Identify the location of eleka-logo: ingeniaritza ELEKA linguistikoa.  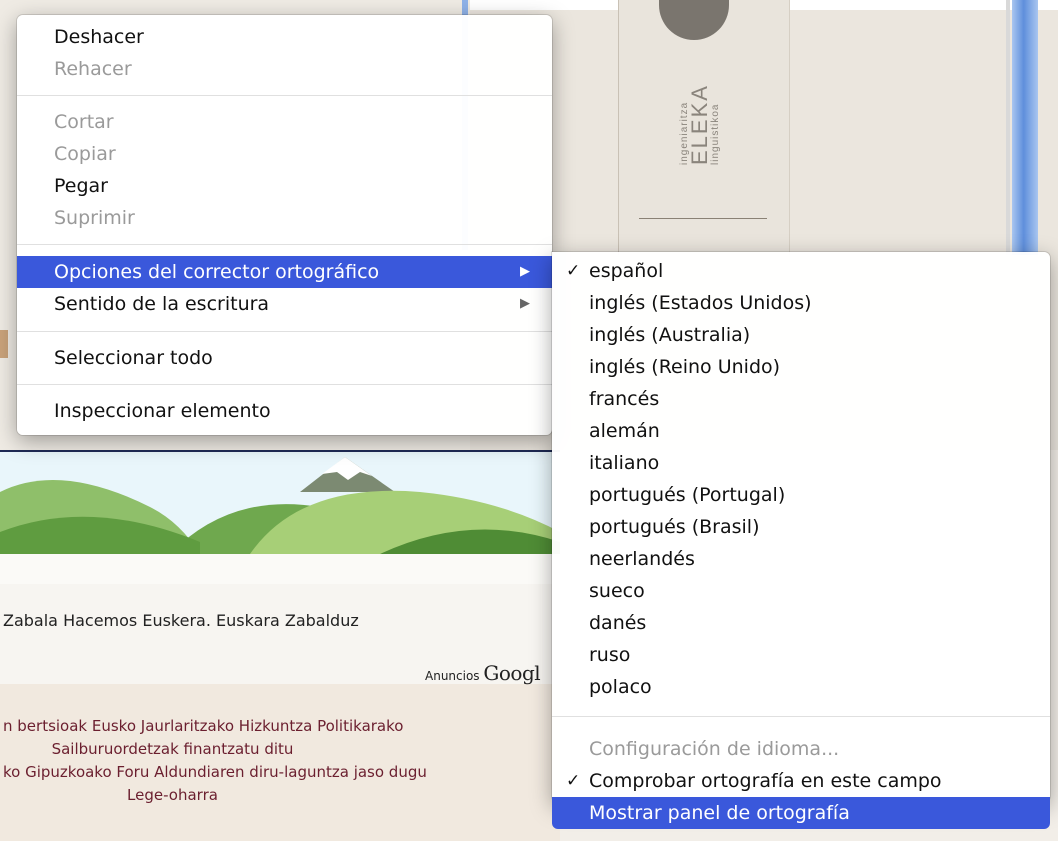
(700, 124).